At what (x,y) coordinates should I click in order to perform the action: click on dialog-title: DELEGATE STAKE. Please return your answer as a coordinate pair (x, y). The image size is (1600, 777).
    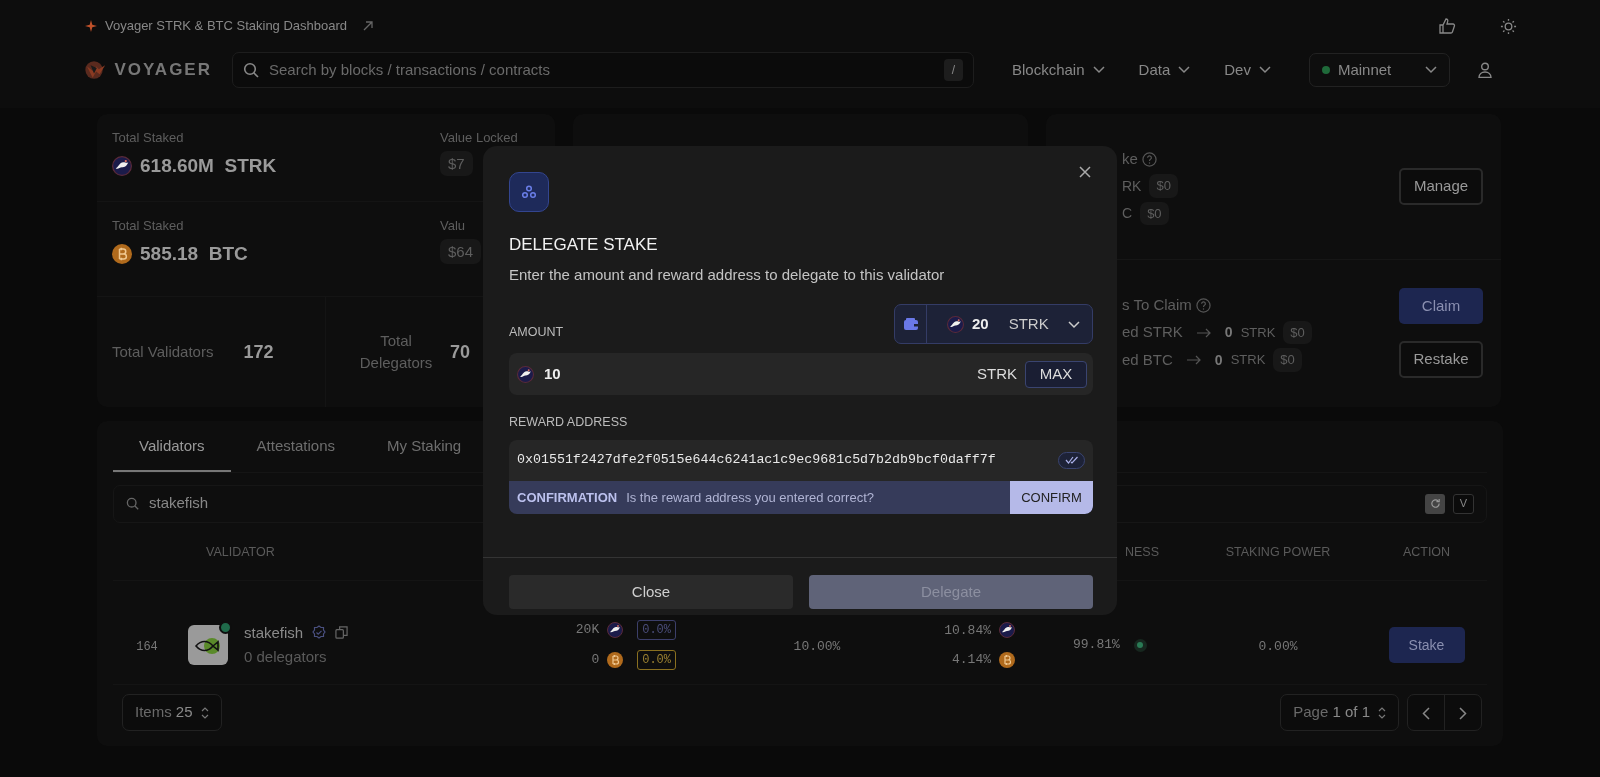
    Looking at the image, I should click on (584, 245).